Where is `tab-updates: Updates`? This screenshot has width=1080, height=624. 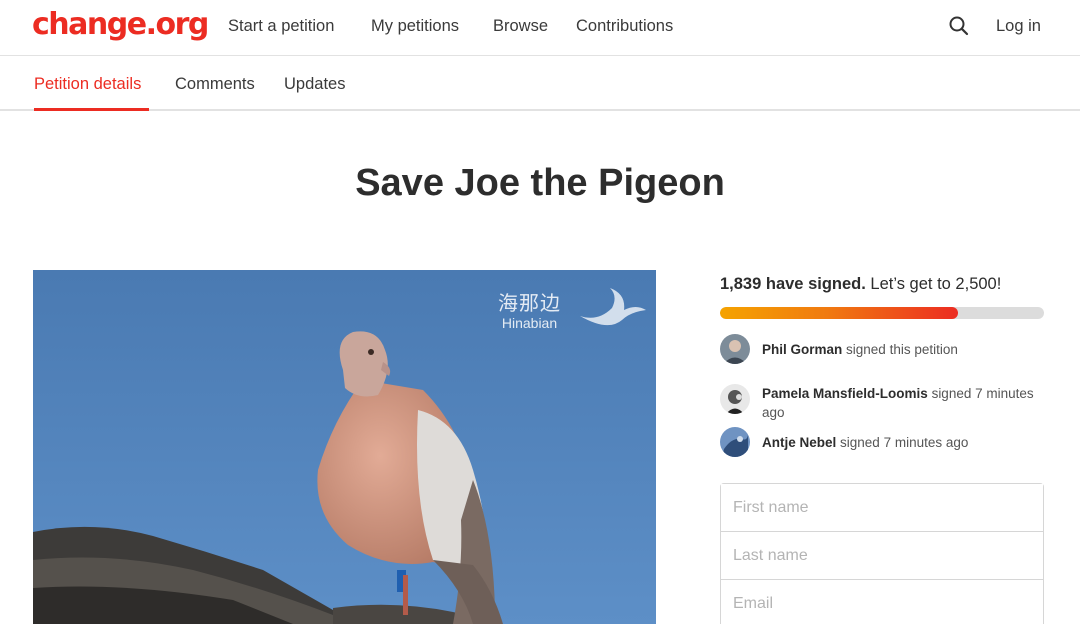
tab-updates: Updates is located at coordinates (314, 84).